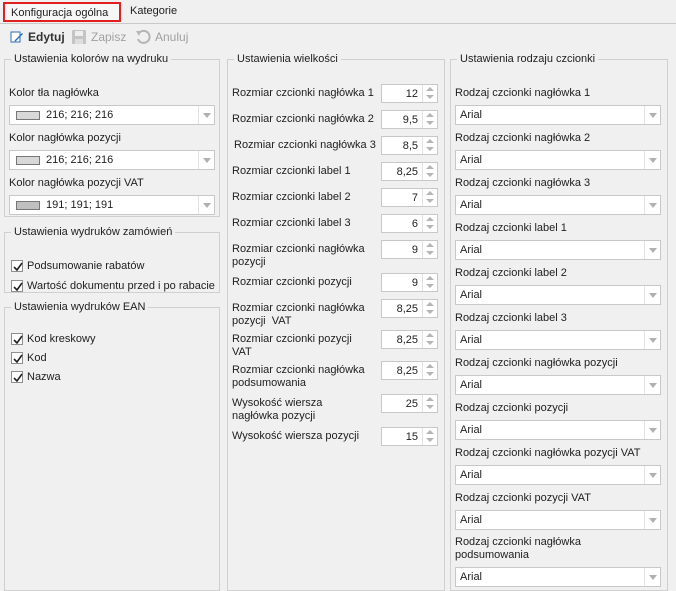 Image resolution: width=676 pixels, height=591 pixels. Describe the element at coordinates (62, 12) in the screenshot. I see `tab-general-config: Konfiguracja ogólna` at that location.